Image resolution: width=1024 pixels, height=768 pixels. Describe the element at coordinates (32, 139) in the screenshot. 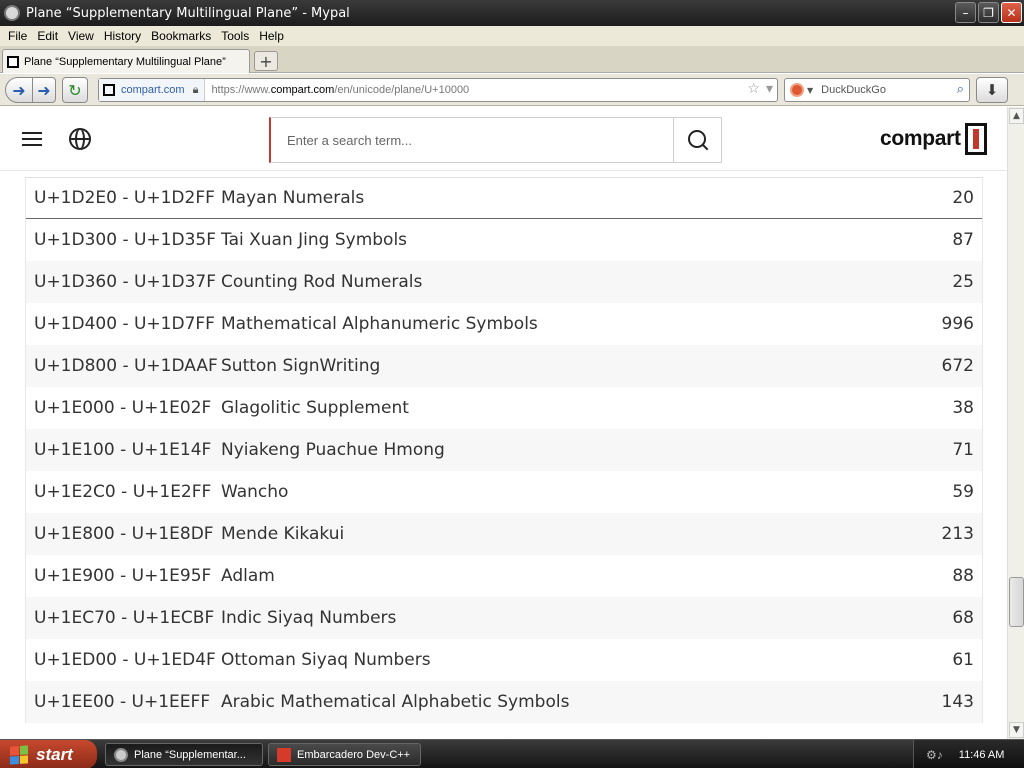

I see `hamburger-menu-icon` at that location.